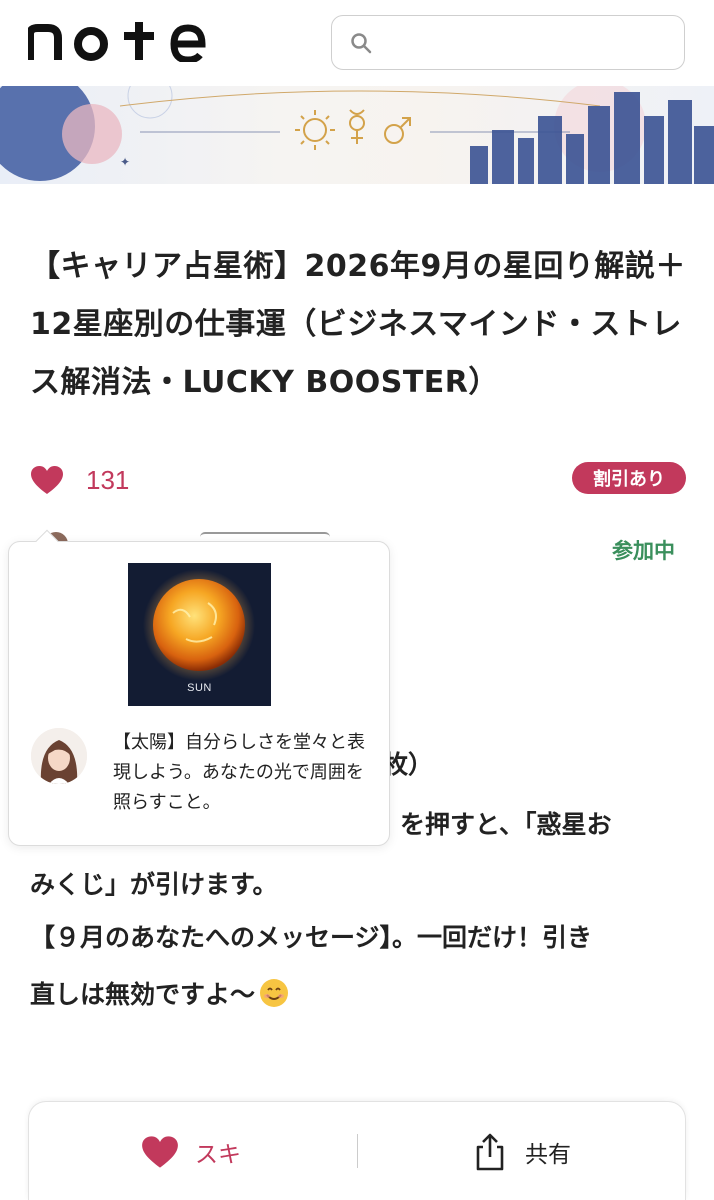  Describe the element at coordinates (143, 994) in the screenshot. I see `body-line-5-text: 直しは無効ですよ〜` at that location.